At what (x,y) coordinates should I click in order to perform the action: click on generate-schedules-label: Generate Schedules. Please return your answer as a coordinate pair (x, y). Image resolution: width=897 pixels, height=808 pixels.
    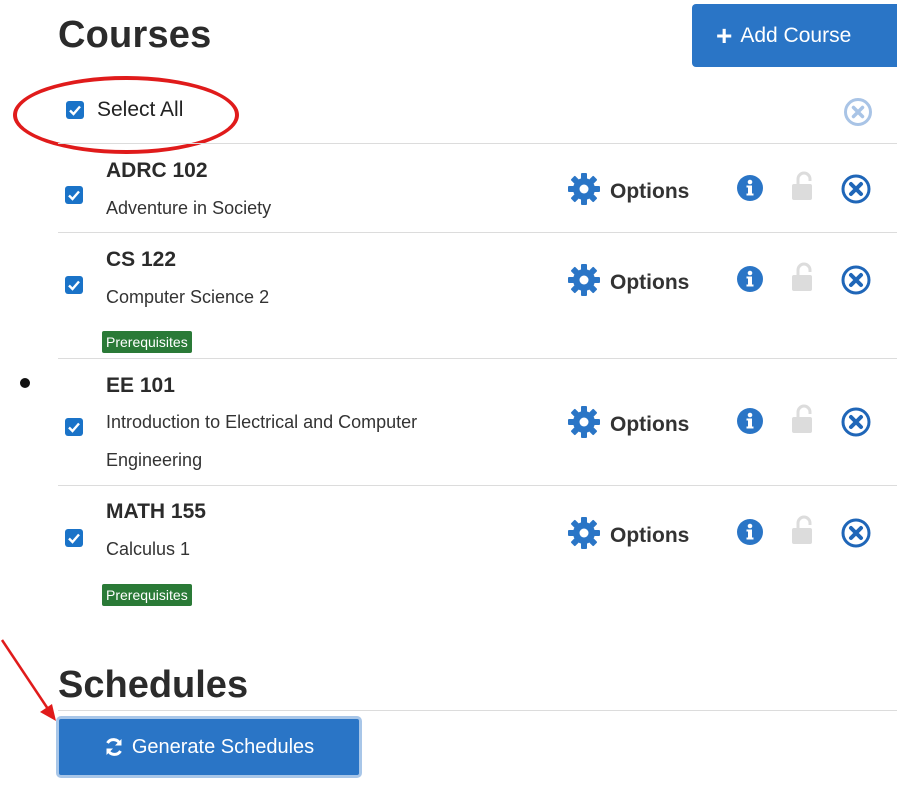
    Looking at the image, I should click on (223, 746).